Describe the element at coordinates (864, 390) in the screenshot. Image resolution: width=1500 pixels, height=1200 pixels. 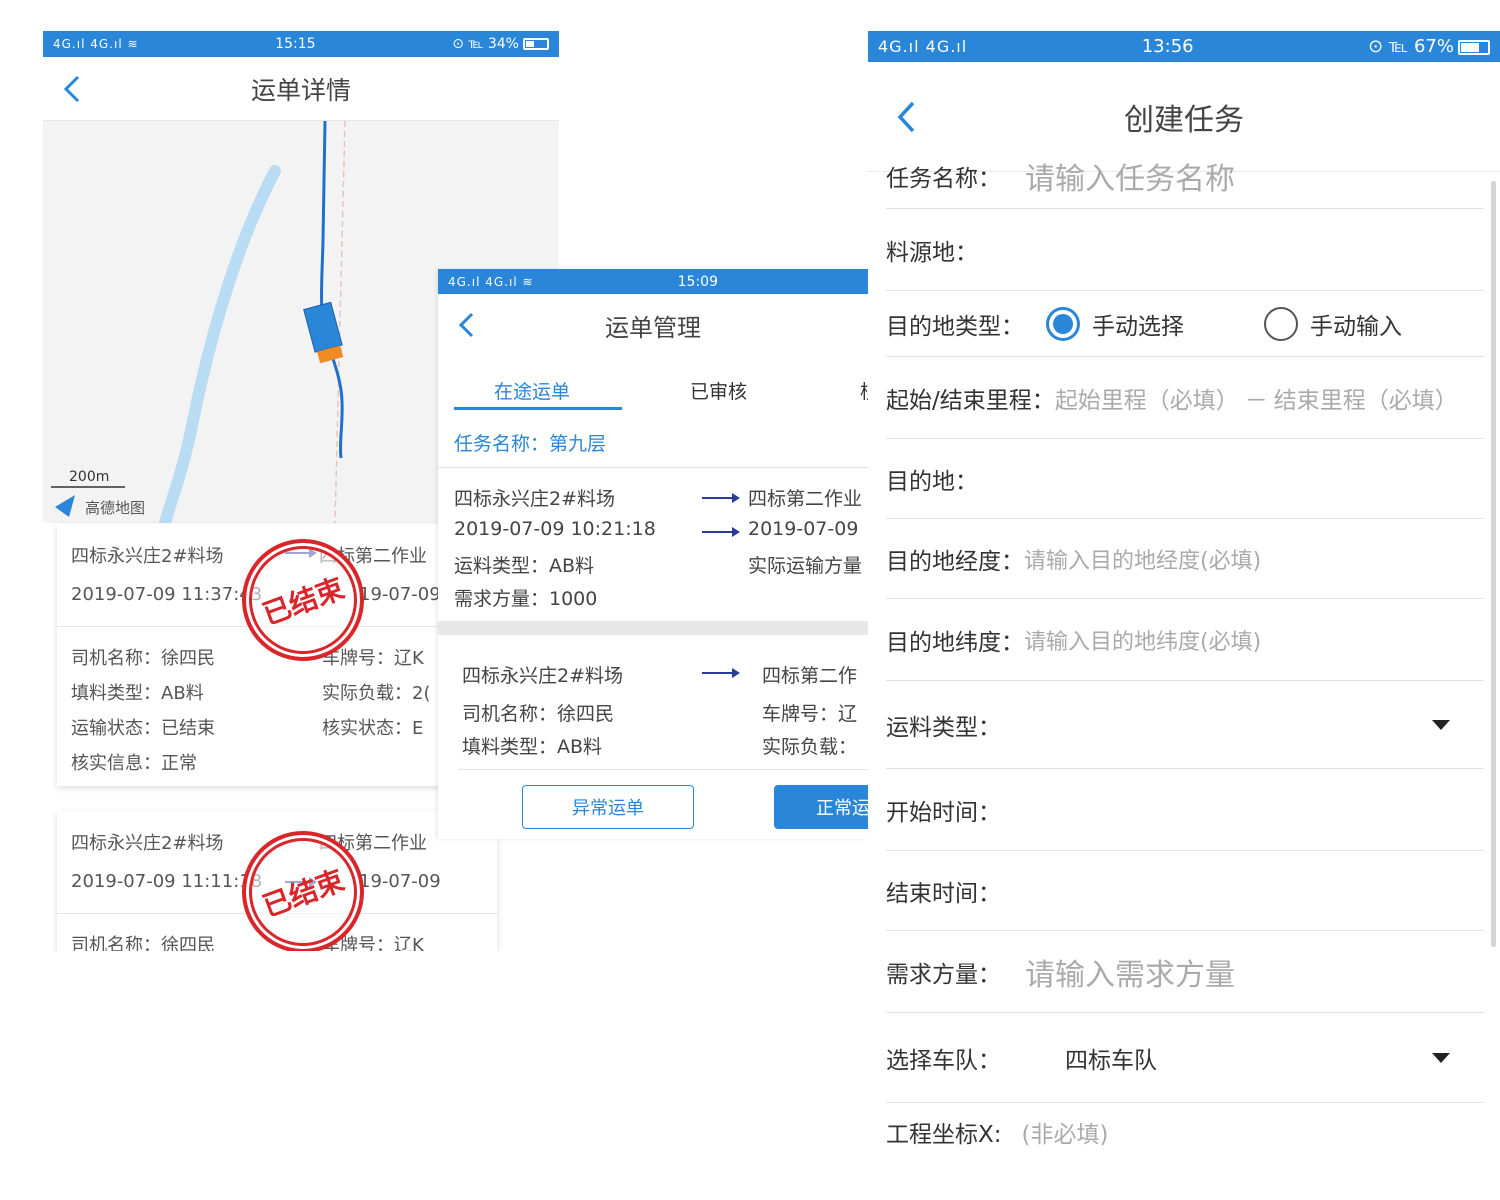
I see `tab-more: 核` at that location.